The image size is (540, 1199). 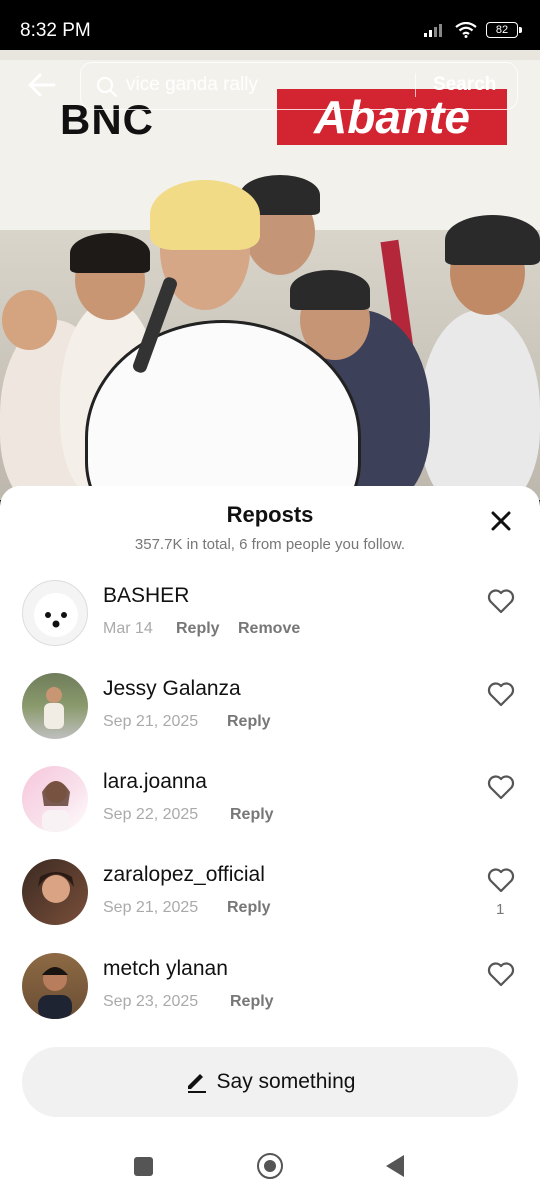 I want to click on video-person-hair, so click(x=110, y=253).